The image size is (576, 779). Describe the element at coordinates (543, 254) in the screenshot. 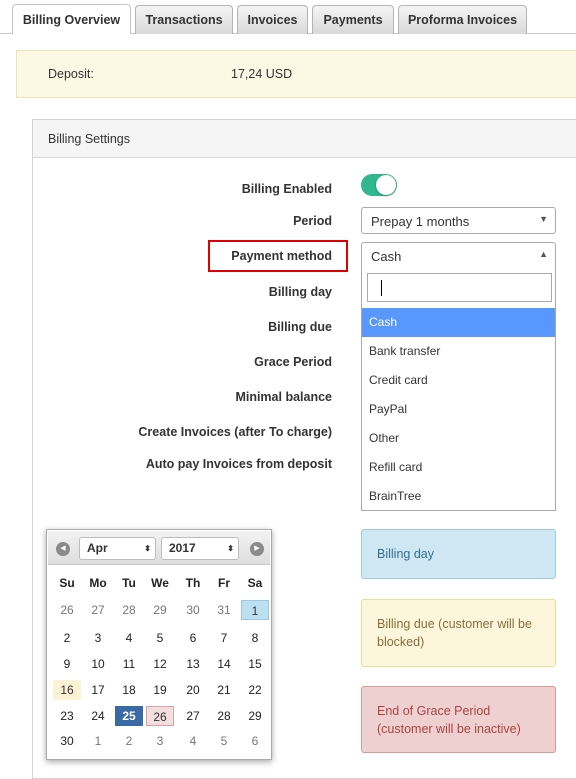

I see `chevron-up-icon: ▲` at that location.